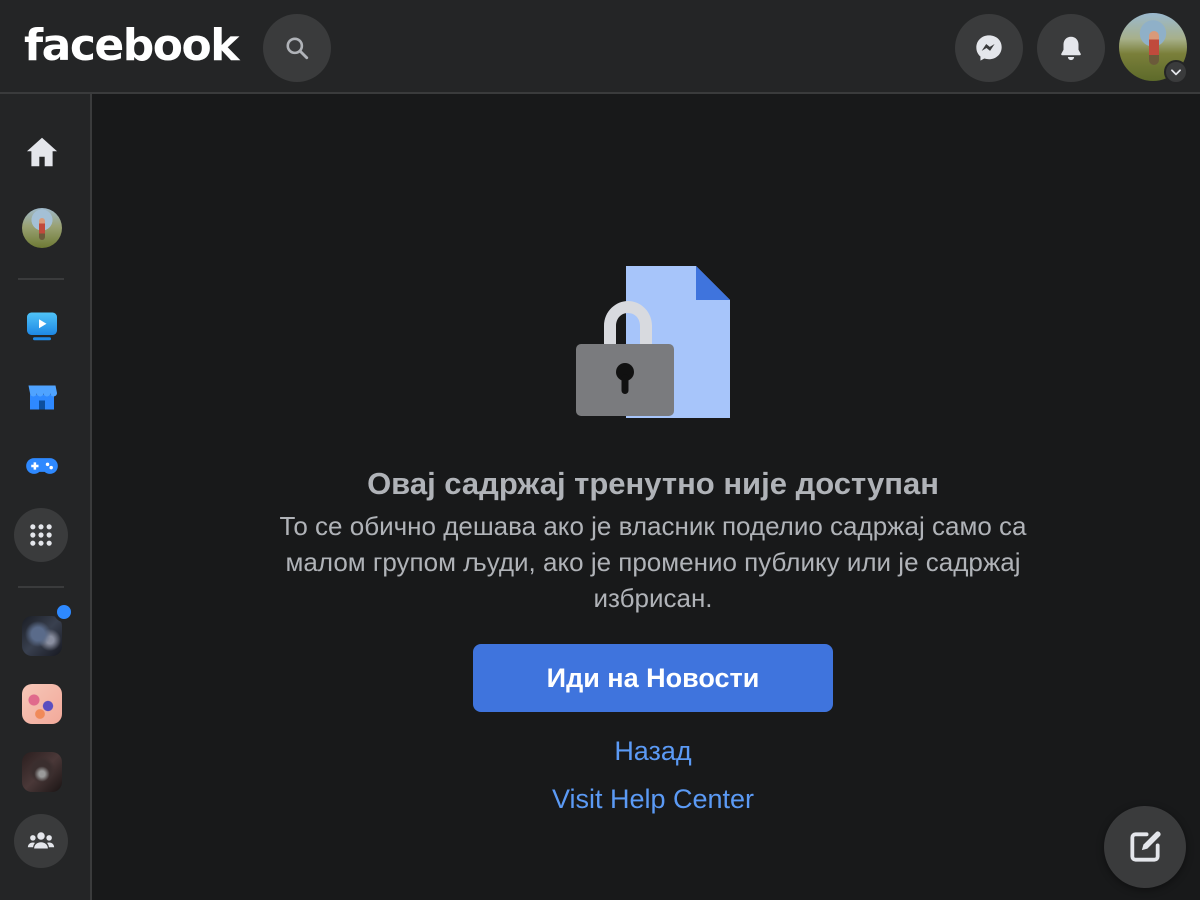 This screenshot has width=1200, height=900. I want to click on messenger-button, so click(989, 48).